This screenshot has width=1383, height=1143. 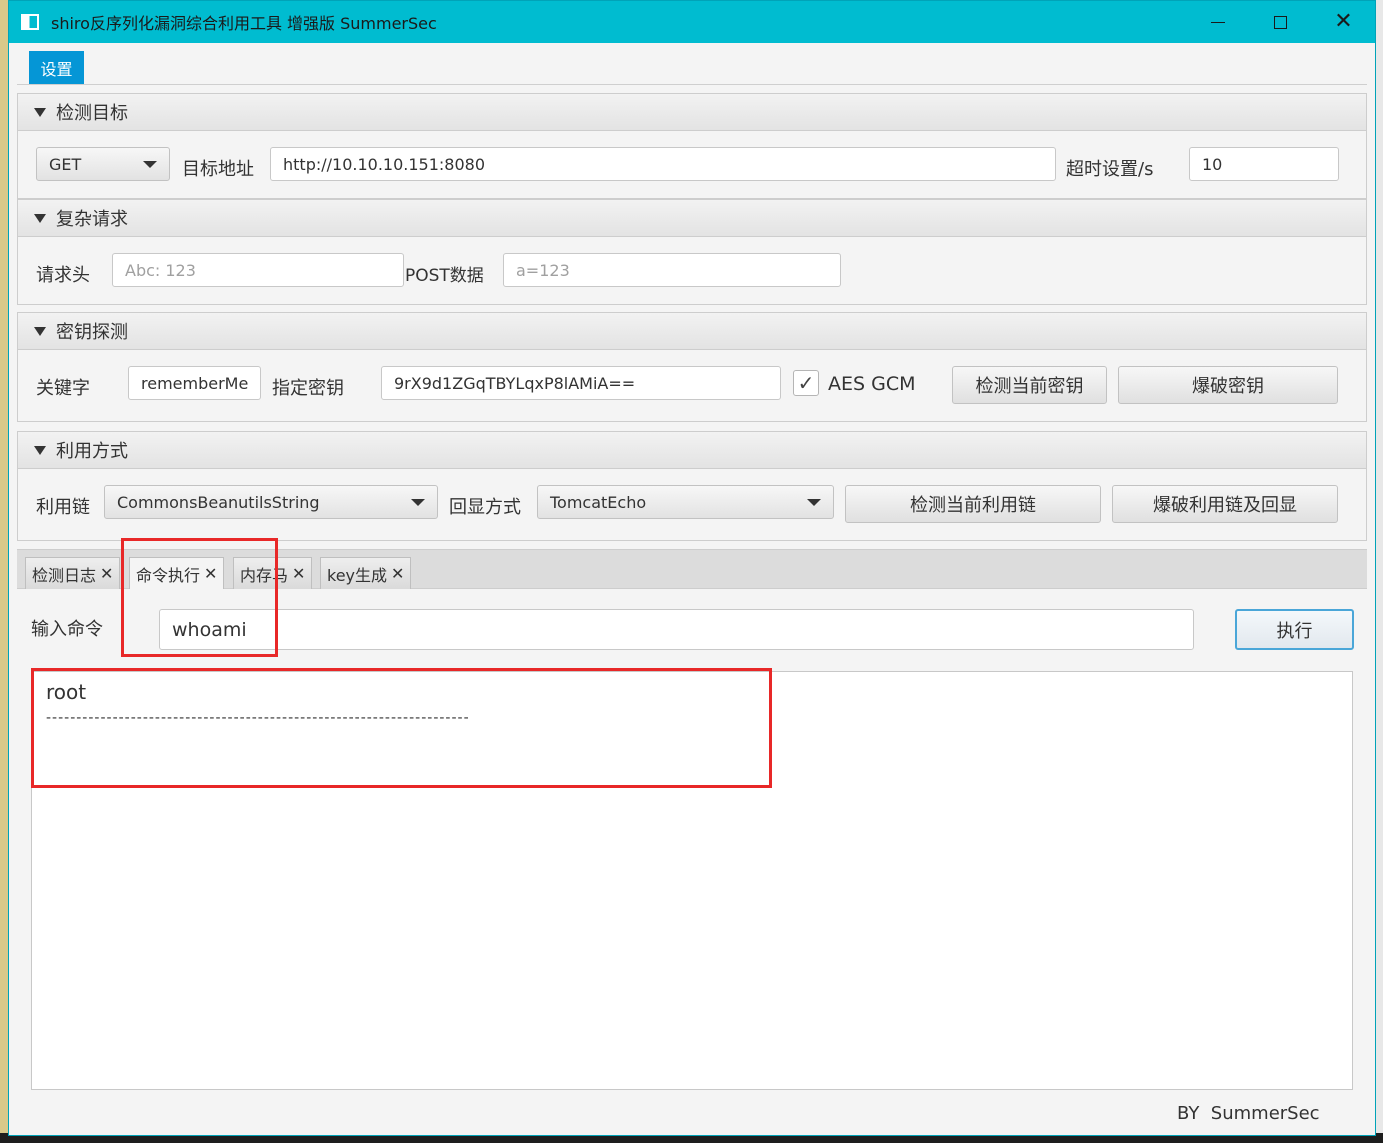 I want to click on echo-label: 回显方式, so click(x=485, y=507).